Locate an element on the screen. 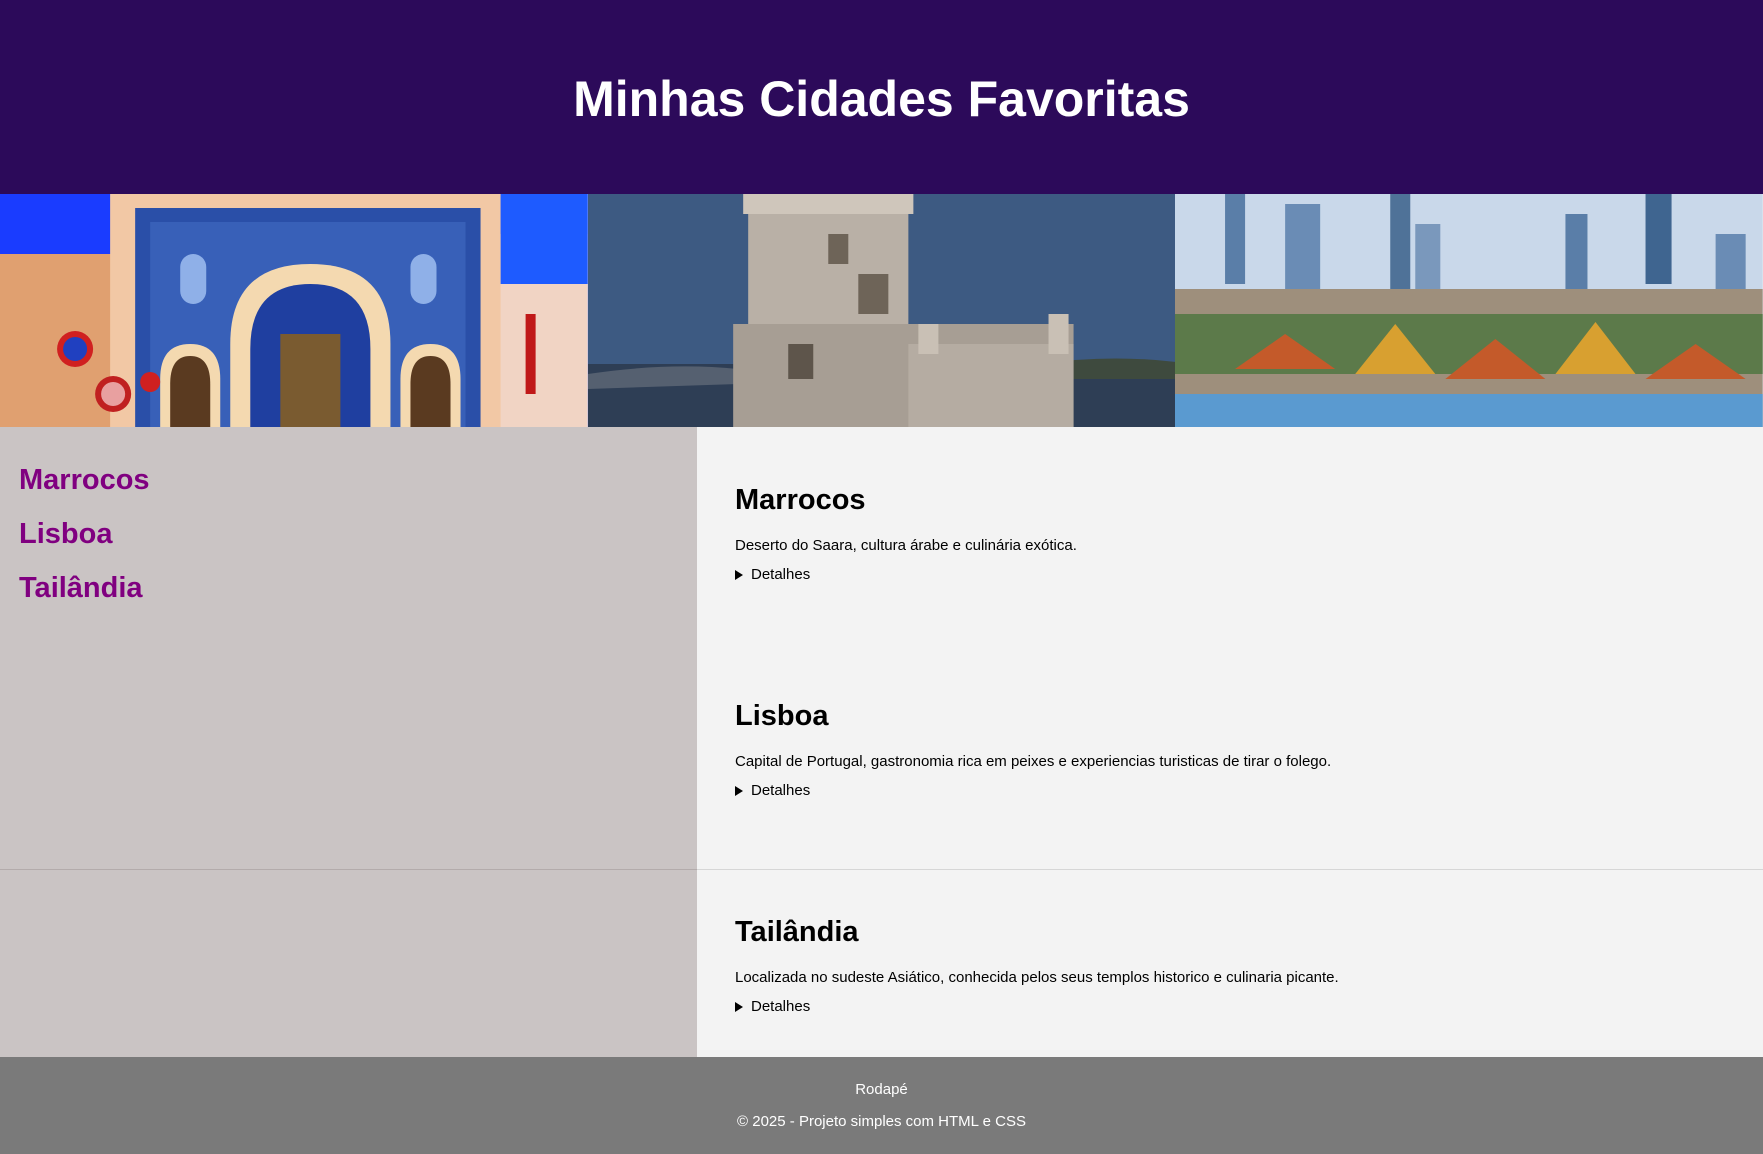 Image resolution: width=1763 pixels, height=1154 pixels. footer-title: Rodapé is located at coordinates (881, 1089).